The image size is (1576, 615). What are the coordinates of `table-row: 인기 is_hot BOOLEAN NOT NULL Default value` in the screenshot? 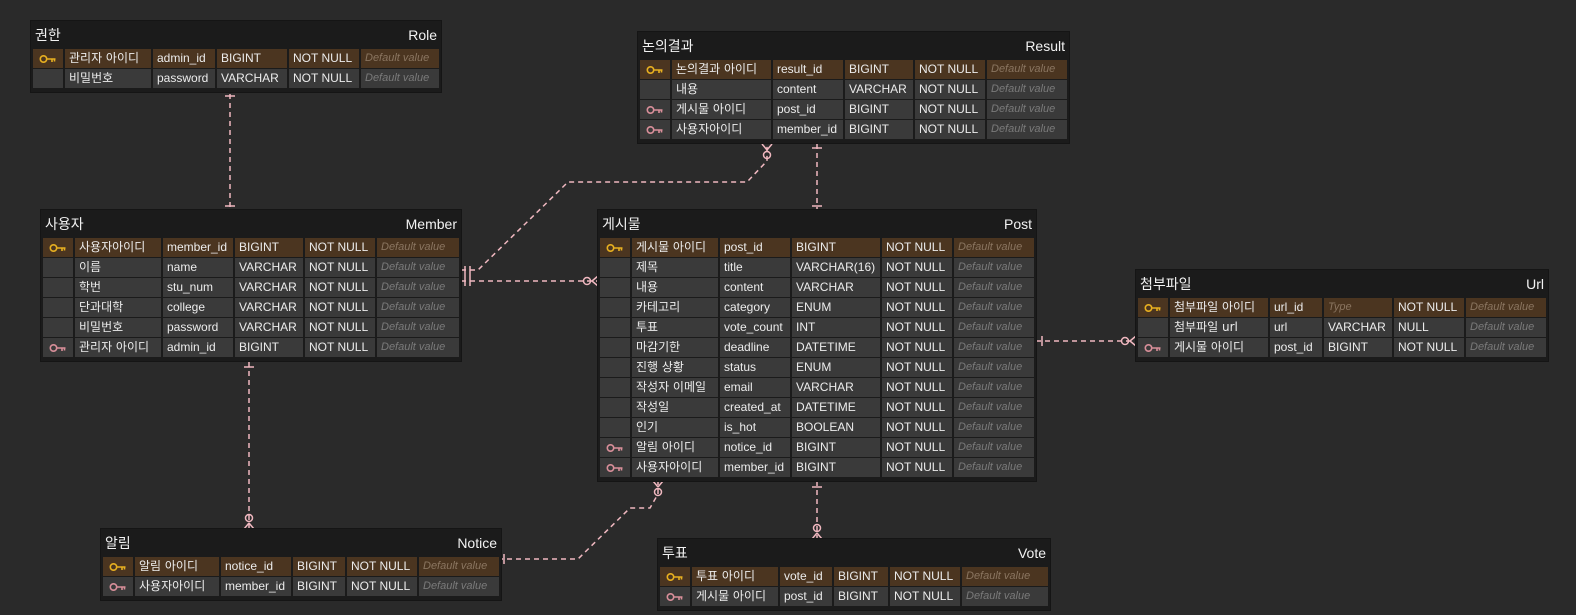 It's located at (817, 427).